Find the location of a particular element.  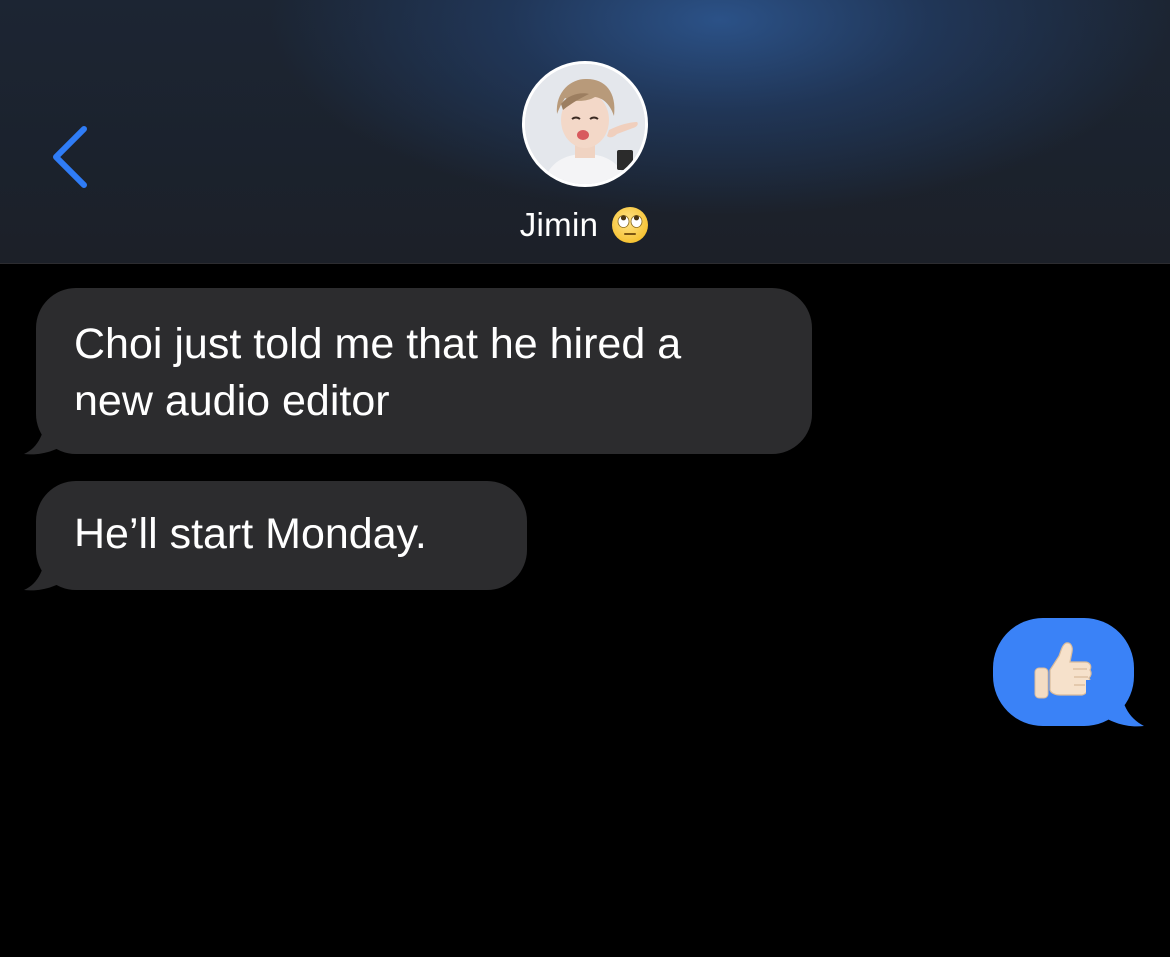

chevron-left-icon is located at coordinates (70, 157).